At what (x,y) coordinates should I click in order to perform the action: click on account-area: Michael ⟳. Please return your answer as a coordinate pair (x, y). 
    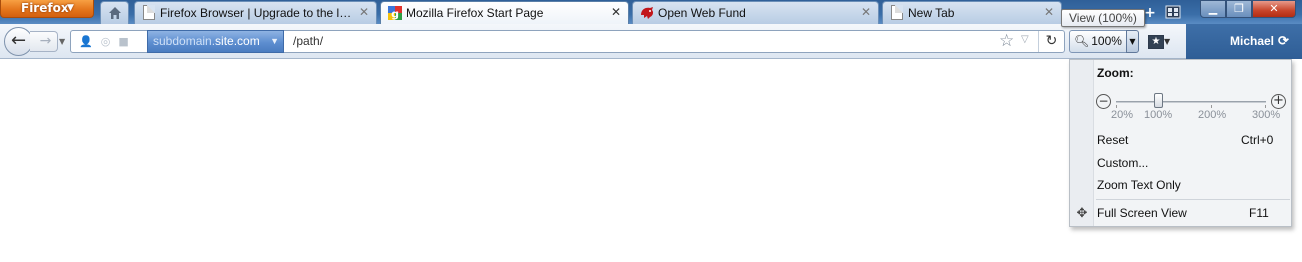
    Looking at the image, I should click on (1244, 41).